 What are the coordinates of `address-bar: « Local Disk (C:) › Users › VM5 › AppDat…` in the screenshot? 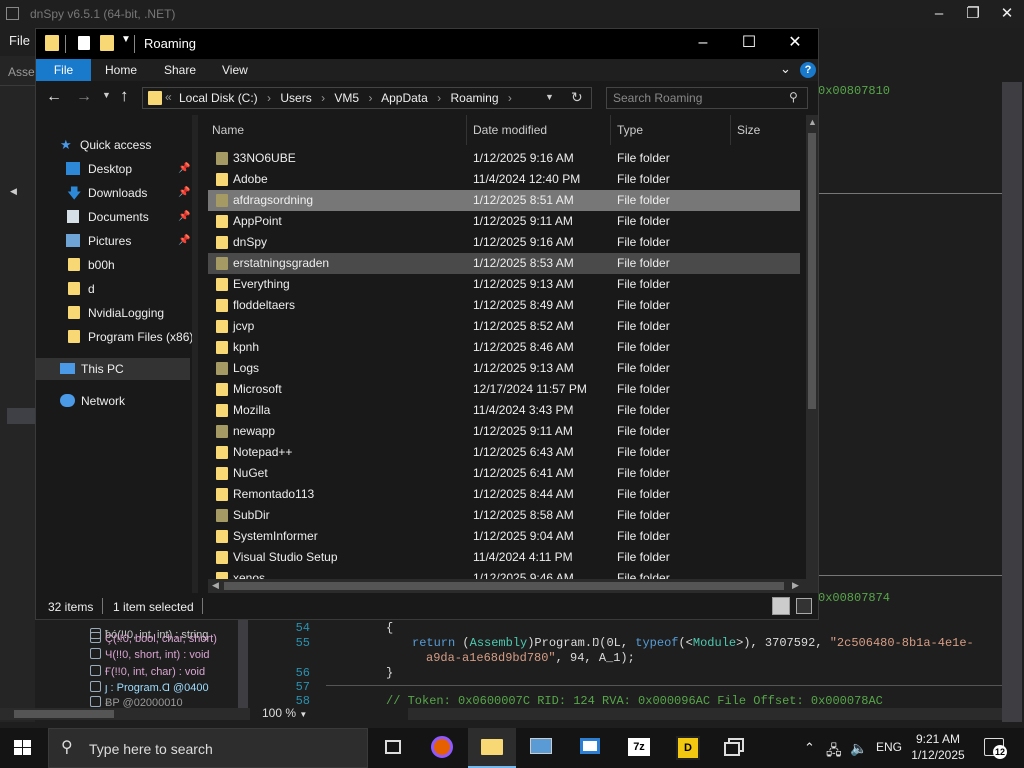 It's located at (367, 98).